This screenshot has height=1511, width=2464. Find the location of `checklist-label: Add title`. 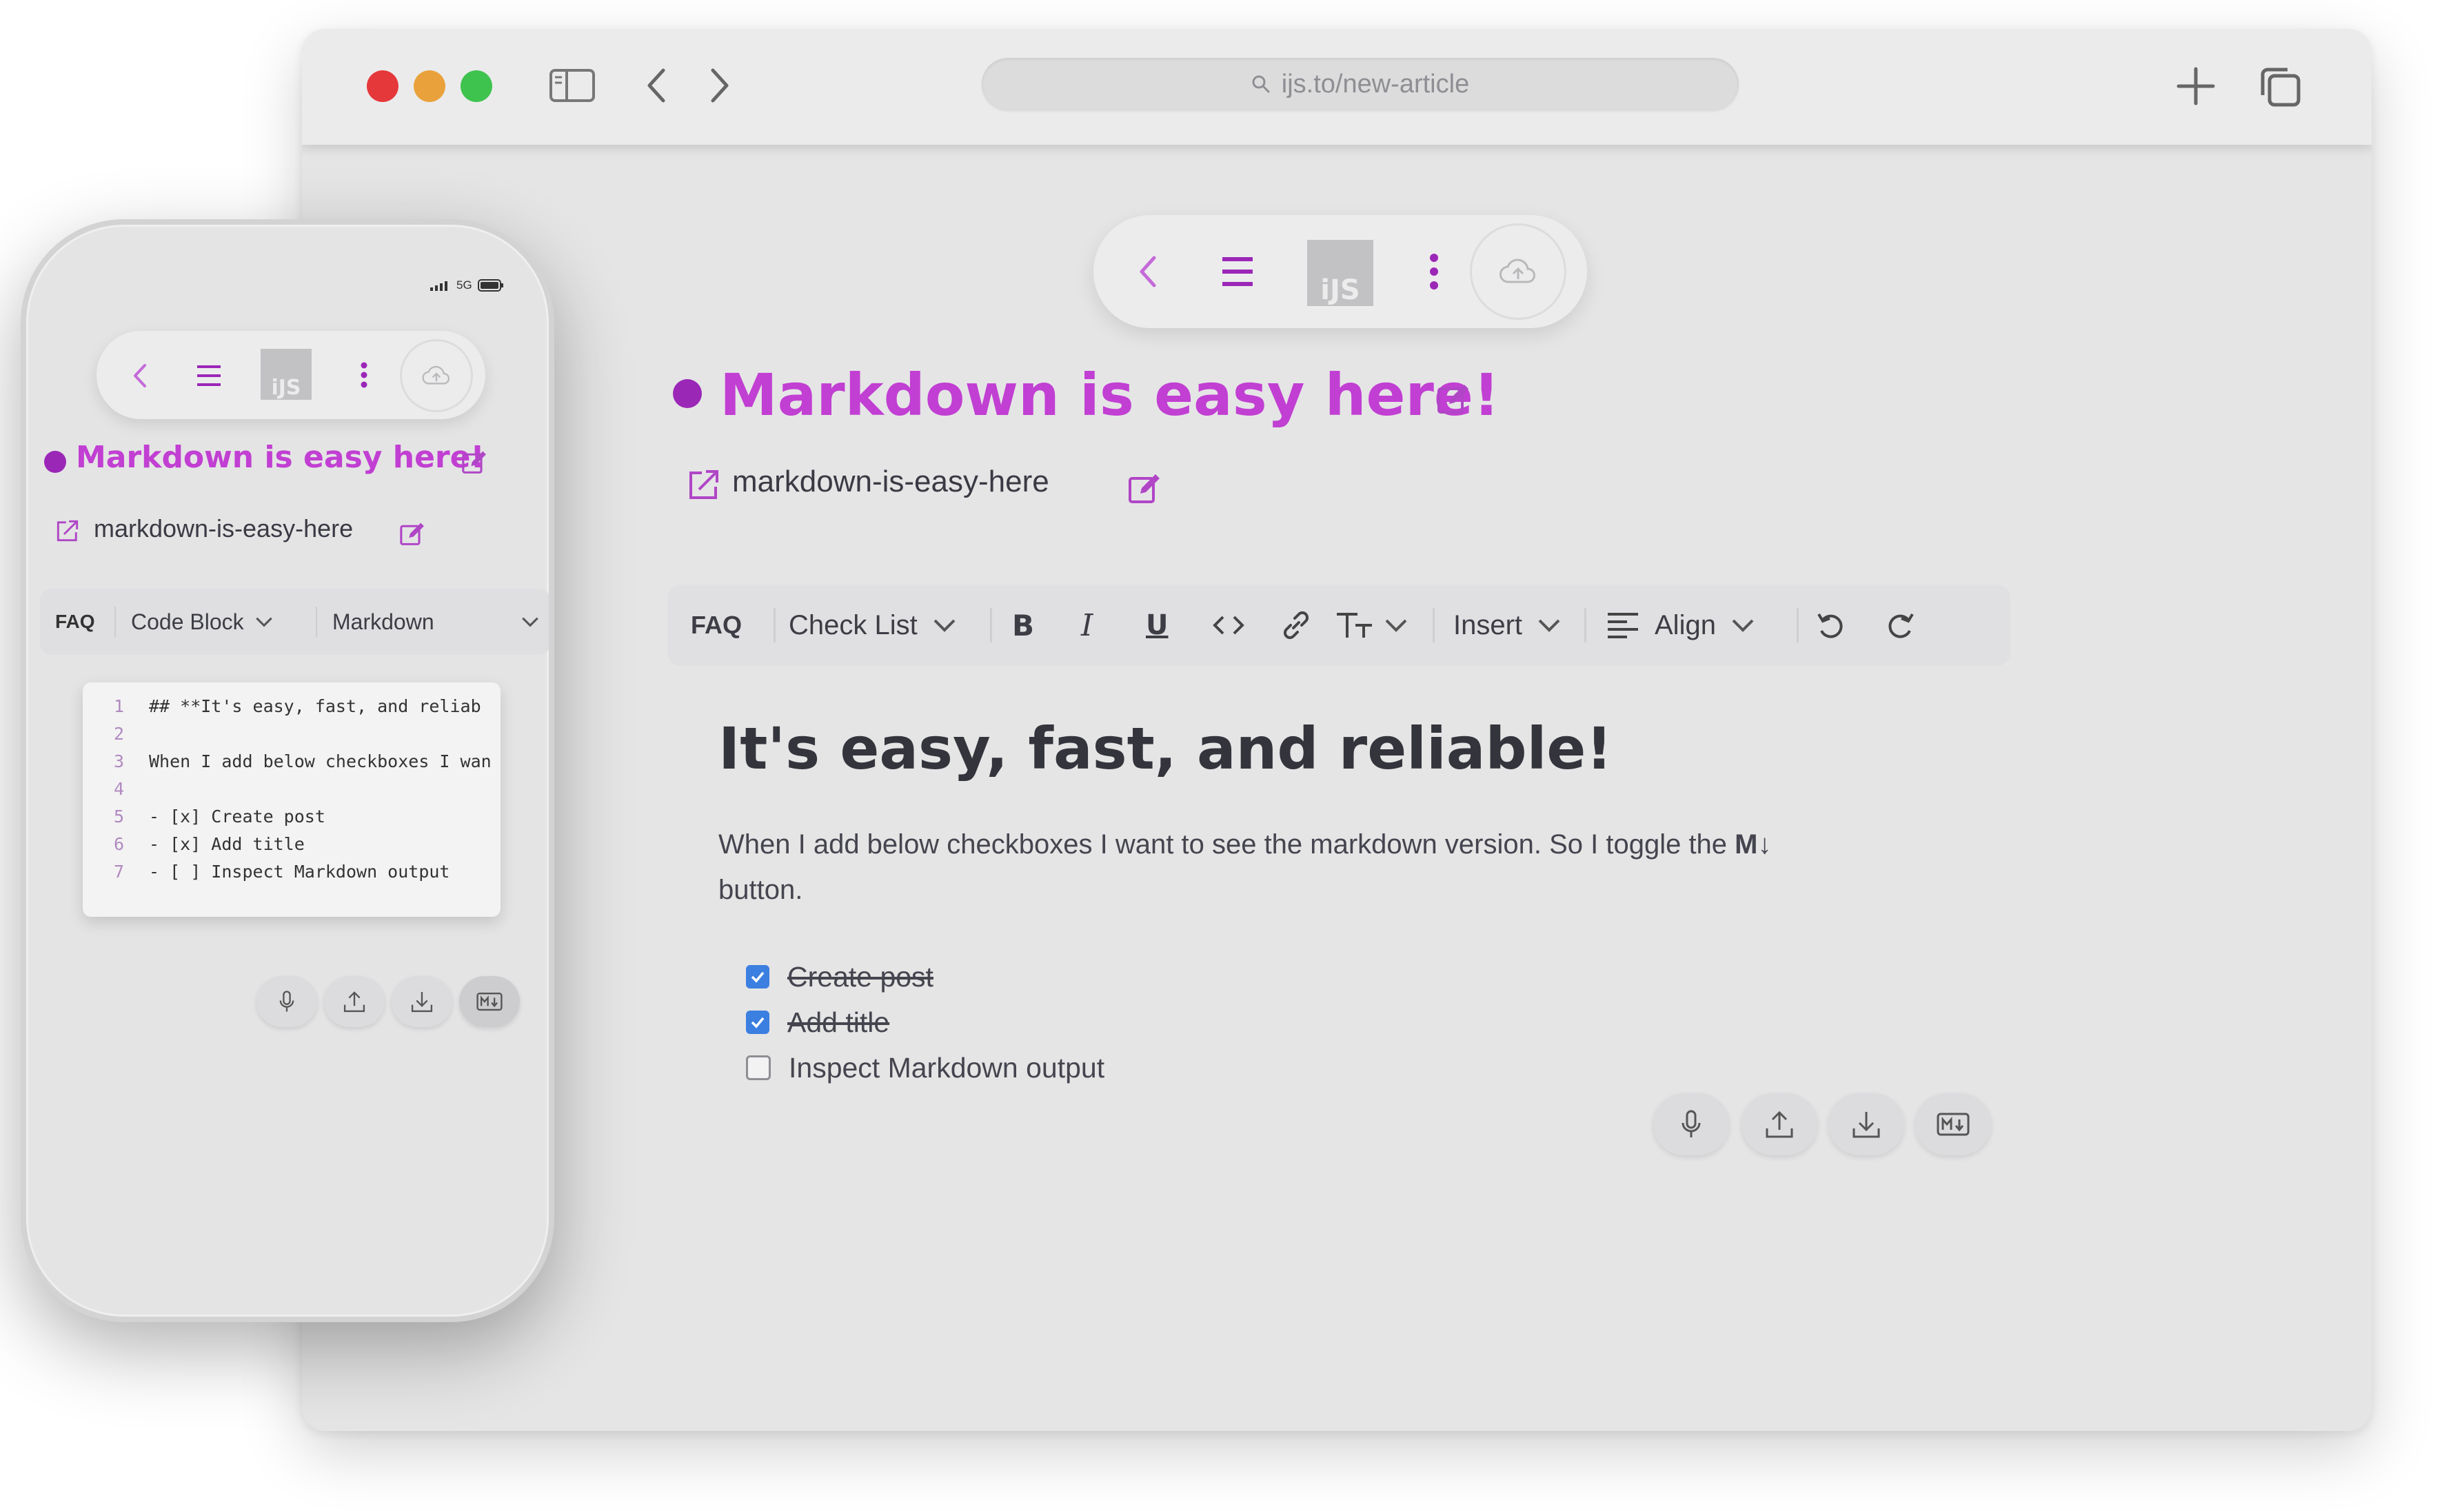

checklist-label: Add title is located at coordinates (838, 1022).